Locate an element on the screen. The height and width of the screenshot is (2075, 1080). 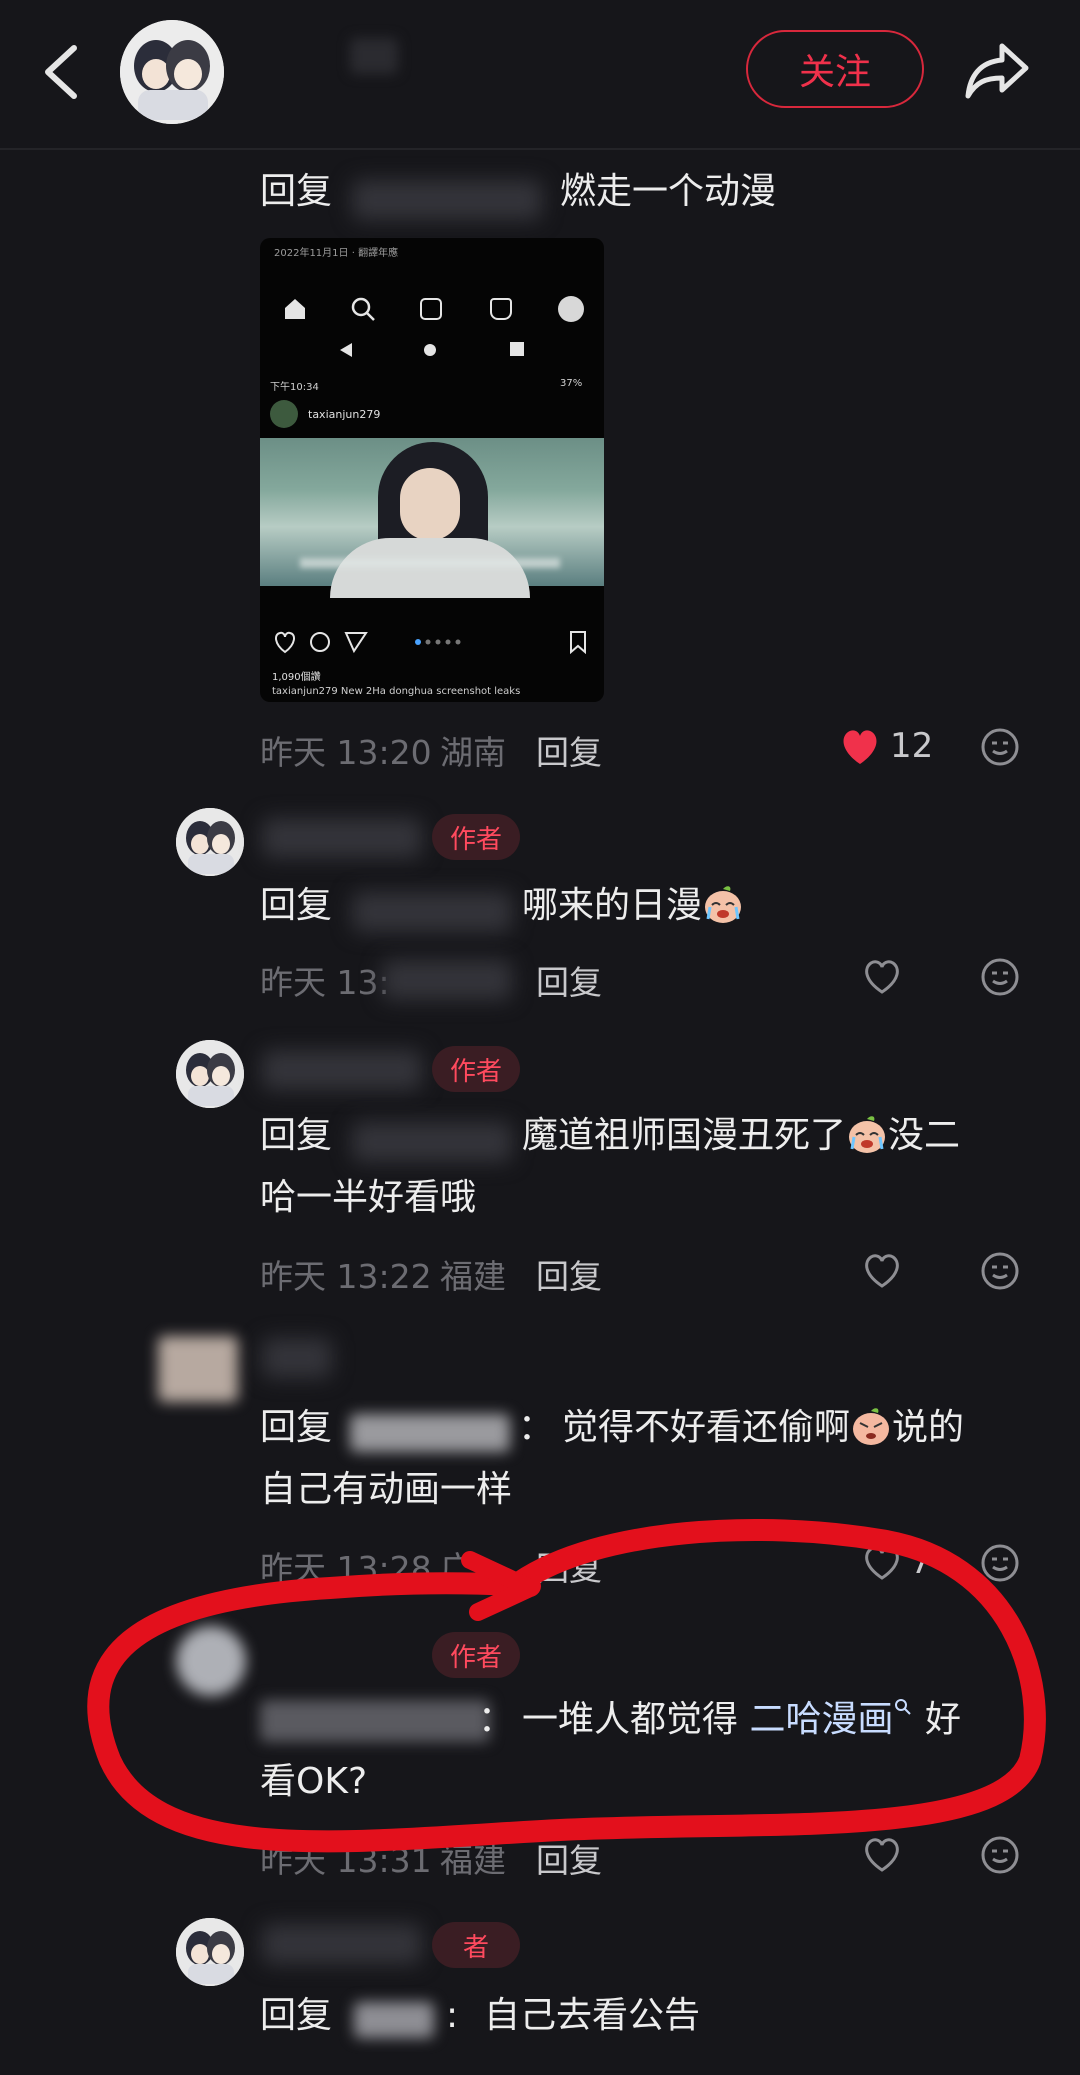
image-like-count: 1,090個讚 is located at coordinates (296, 677).